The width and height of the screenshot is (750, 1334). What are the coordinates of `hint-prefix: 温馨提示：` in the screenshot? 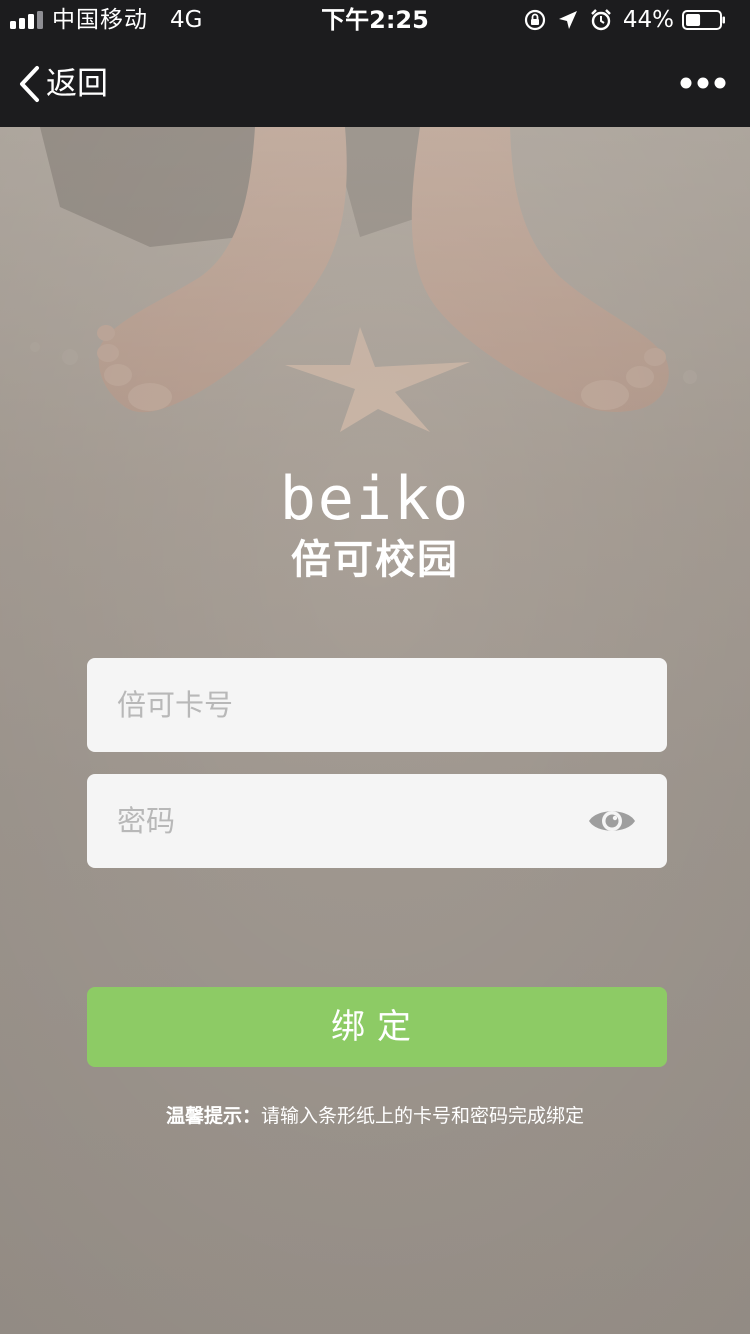 It's located at (213, 1116).